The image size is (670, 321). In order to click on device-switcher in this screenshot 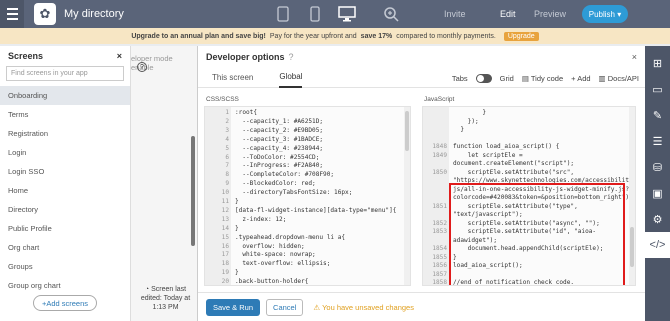, I will do `click(337, 14)`.